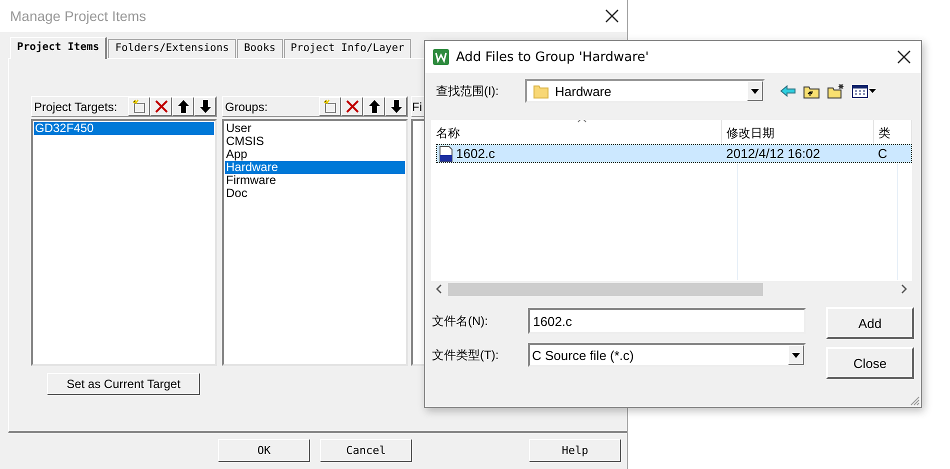 This screenshot has width=950, height=469. What do you see at coordinates (773, 153) in the screenshot?
I see `table-cell: 2012/4/12 16:02` at bounding box center [773, 153].